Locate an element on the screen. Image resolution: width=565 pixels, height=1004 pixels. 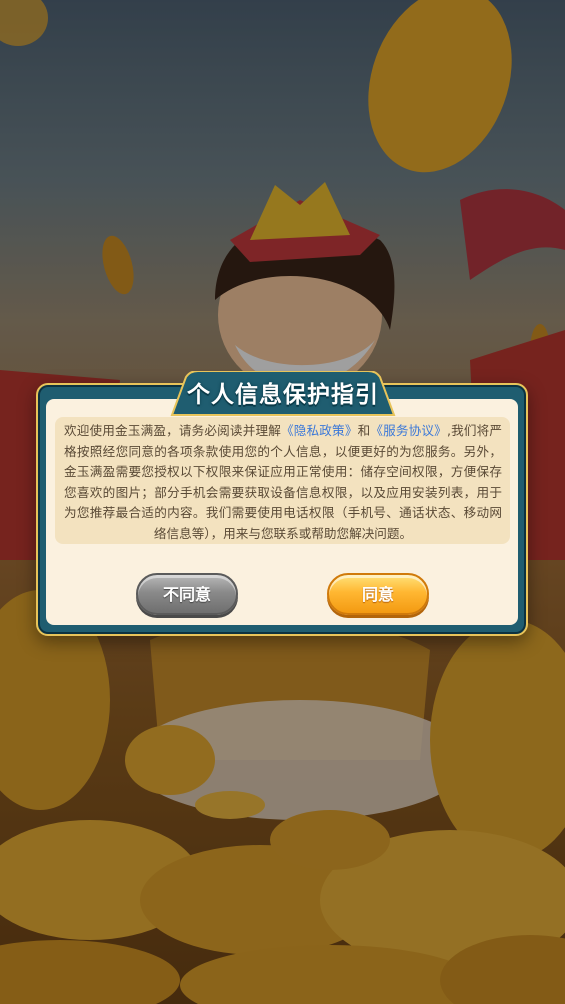
agree-button: 同意 is located at coordinates (378, 594).